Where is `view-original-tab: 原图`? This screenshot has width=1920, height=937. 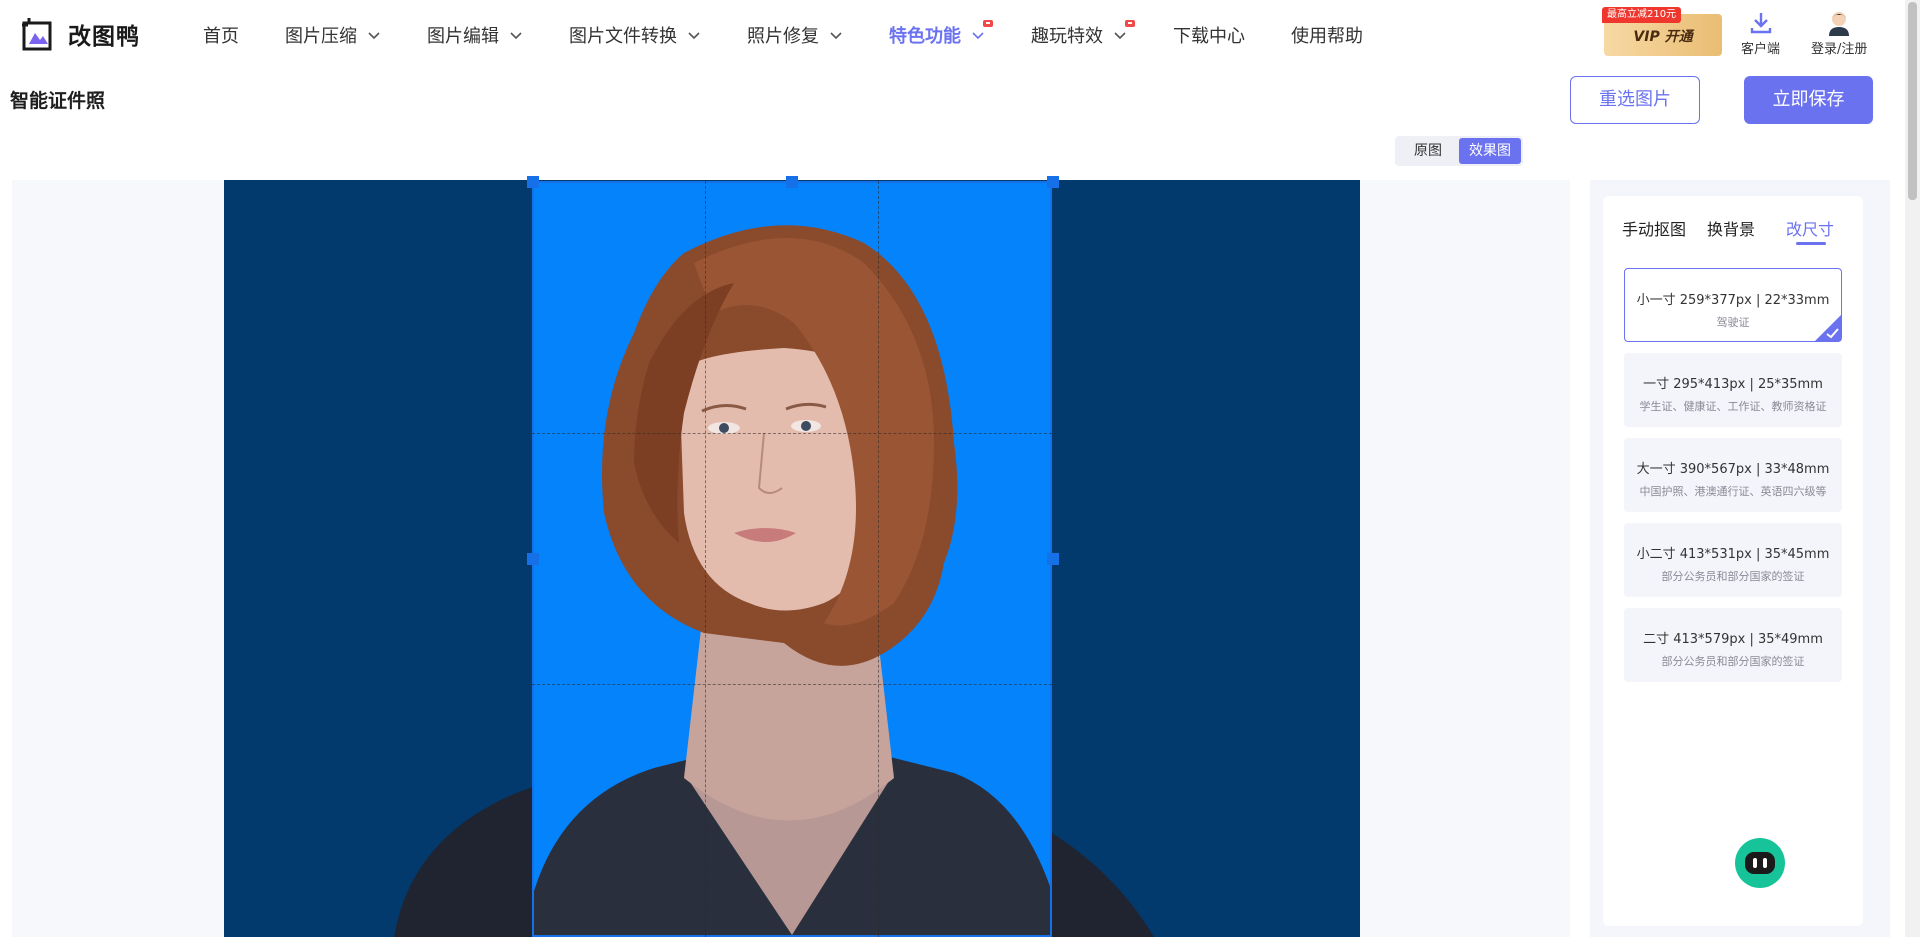 view-original-tab: 原图 is located at coordinates (1428, 151).